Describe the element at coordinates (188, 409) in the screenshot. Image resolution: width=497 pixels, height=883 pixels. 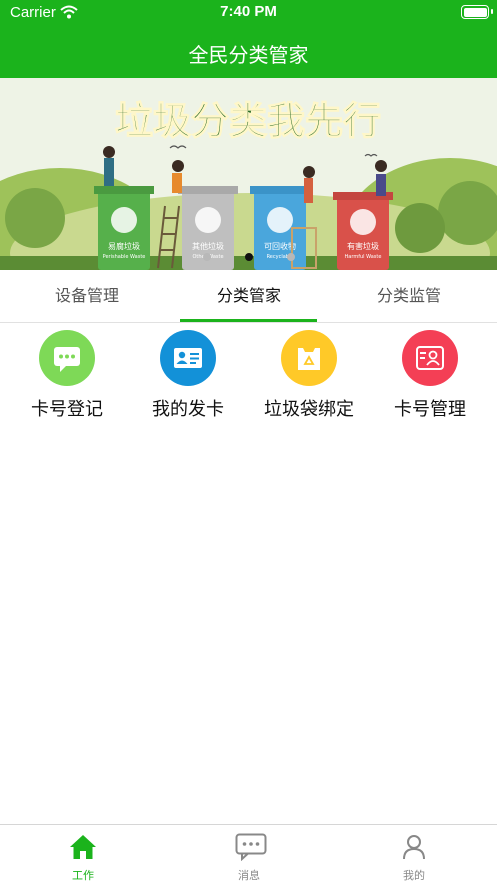
I see `grid-item-label: 我的发卡` at that location.